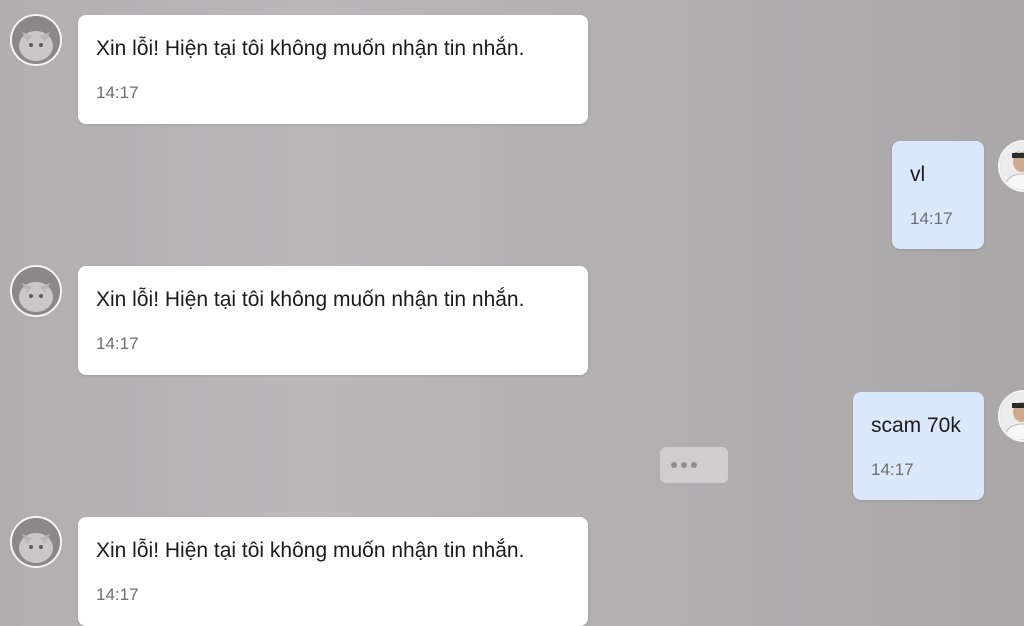  I want to click on message-text: vl, so click(918, 174).